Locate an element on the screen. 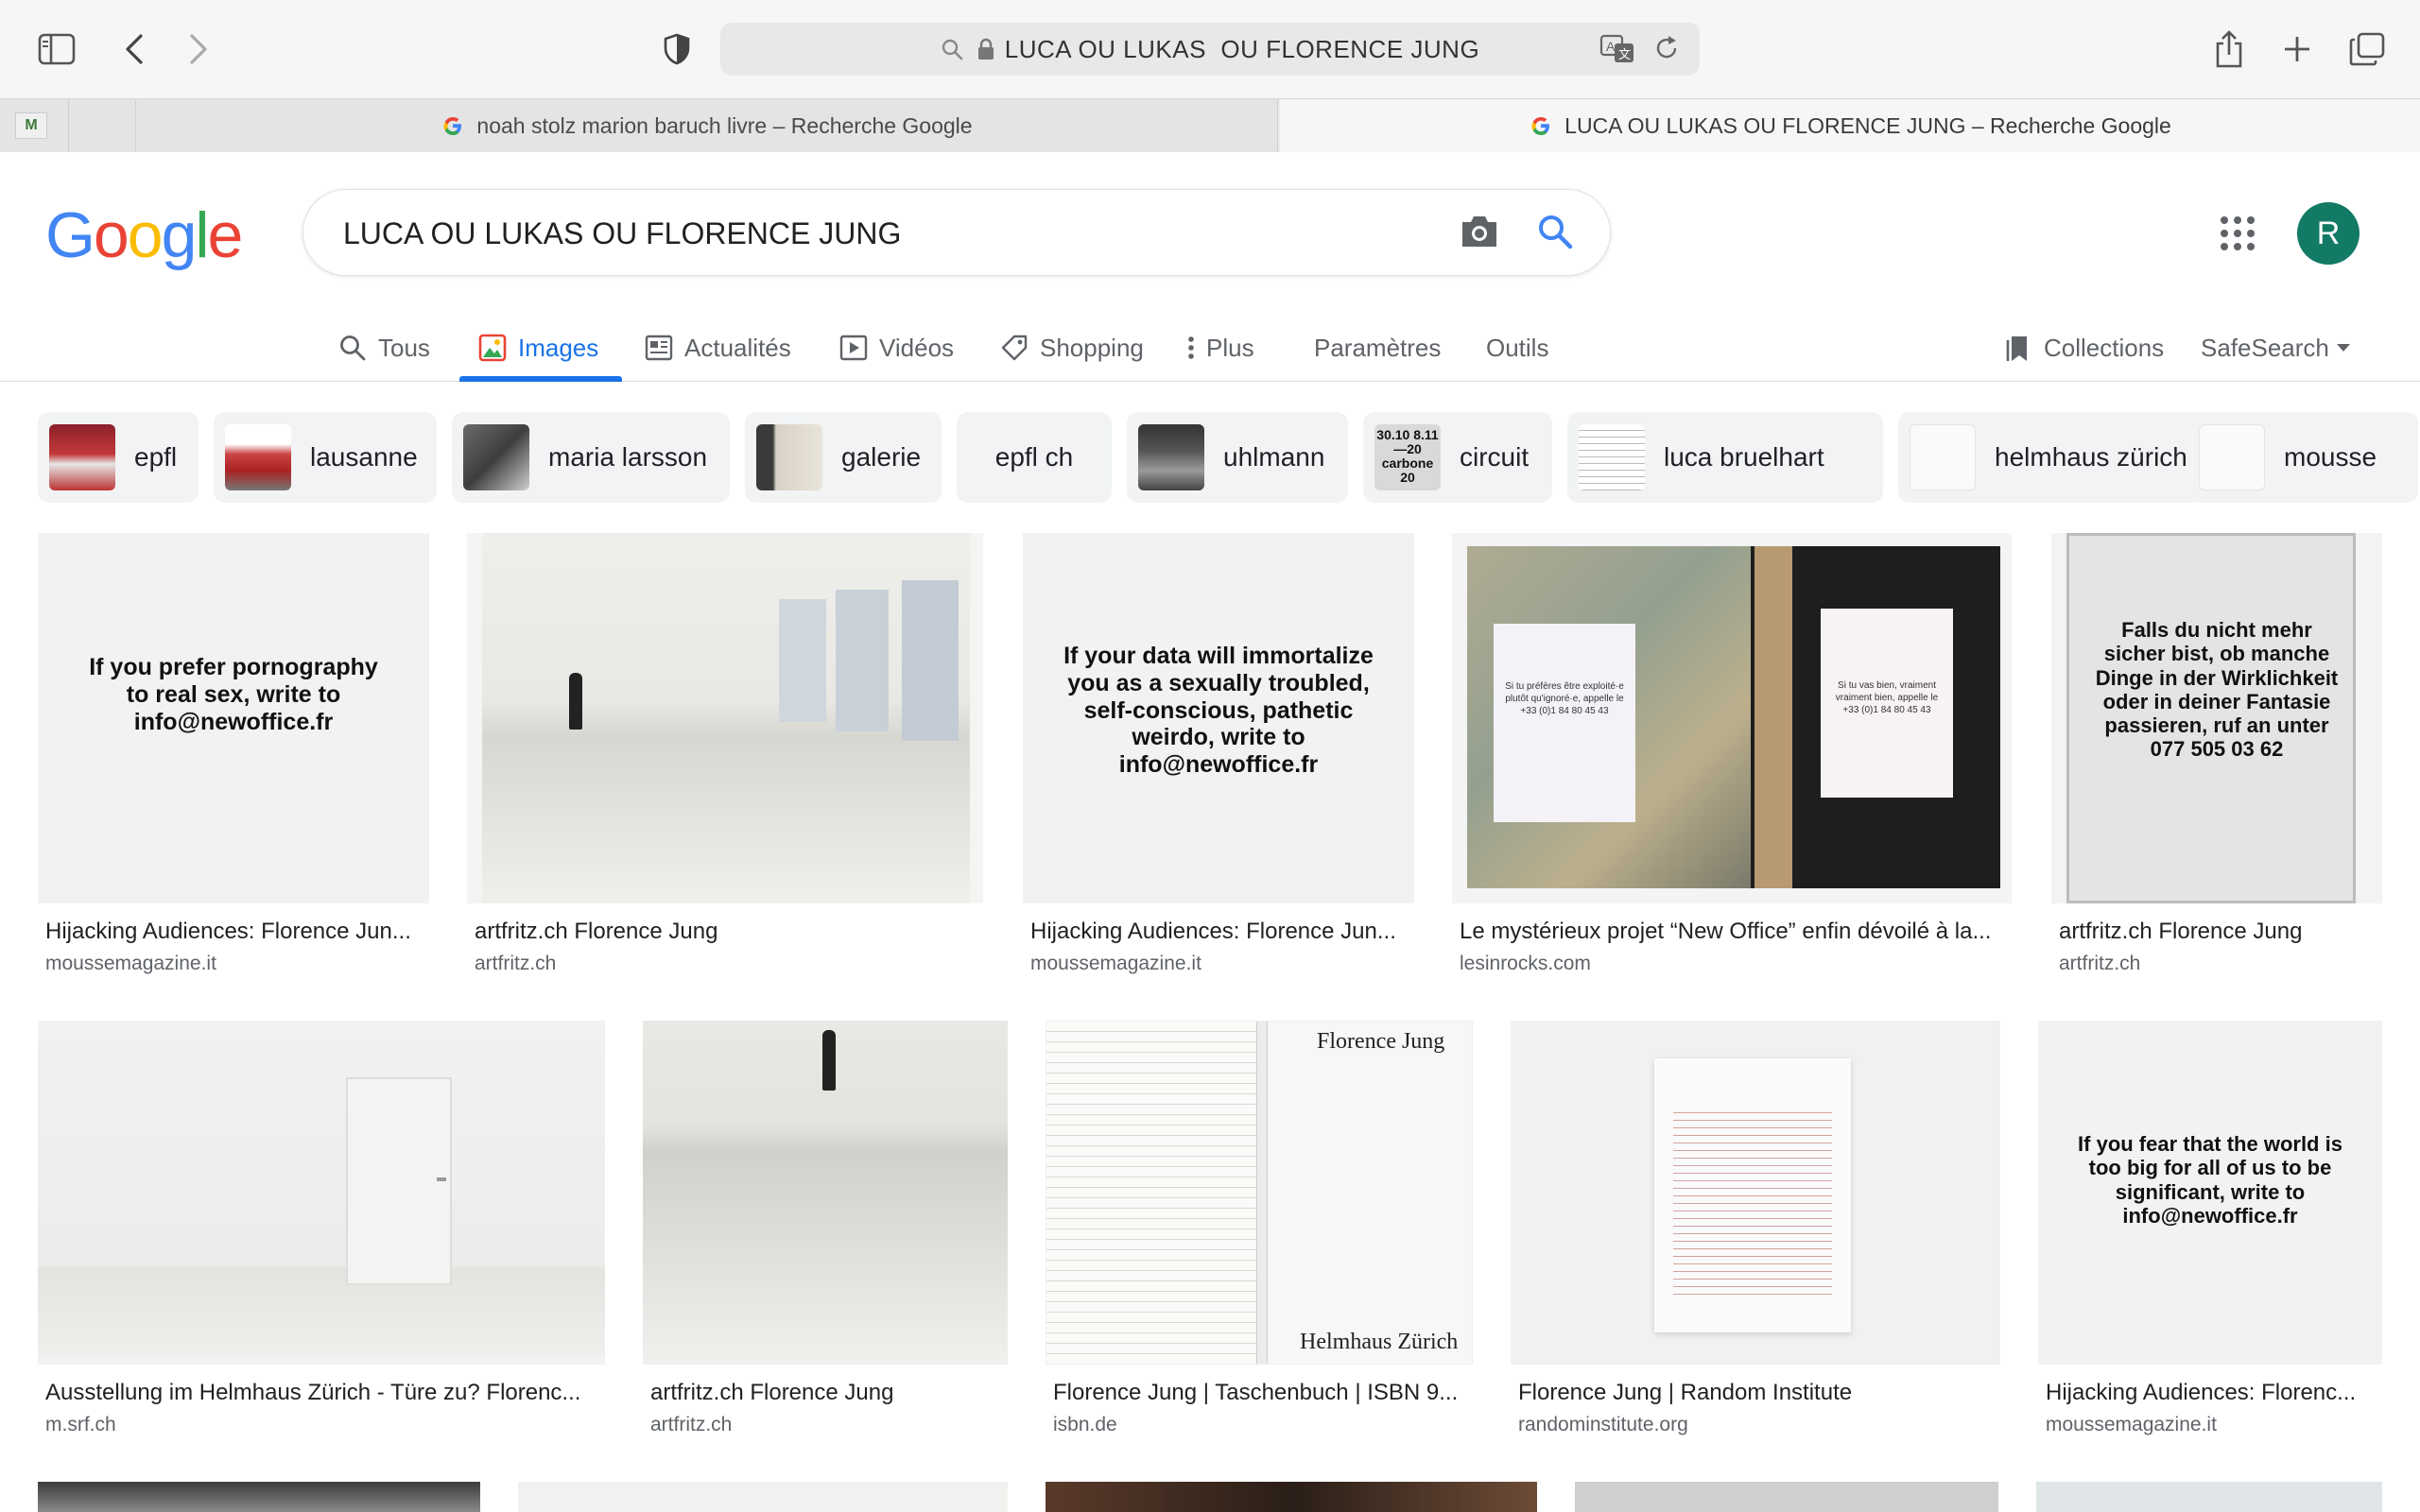 This screenshot has width=2420, height=1512. chip-luca-bruelhart: luca bruelhart is located at coordinates (1725, 457).